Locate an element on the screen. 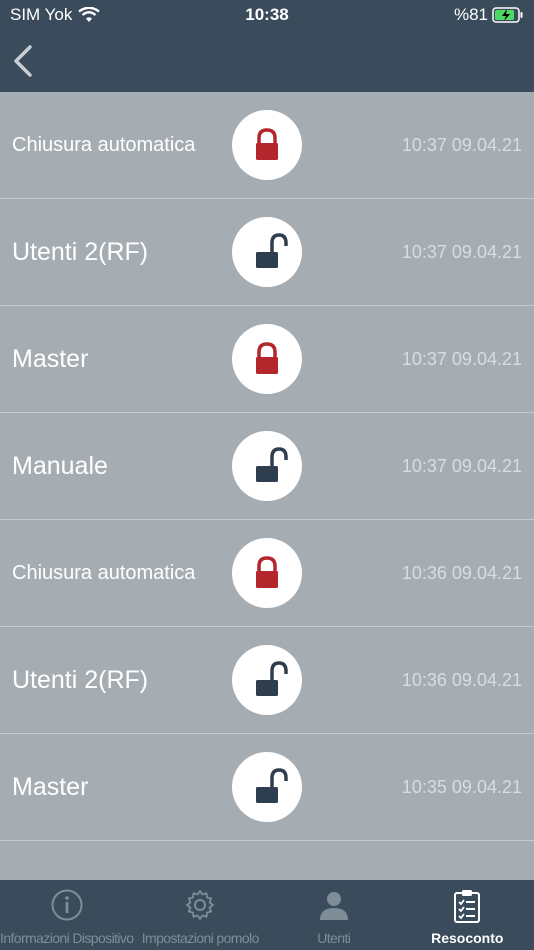 This screenshot has width=534, height=950. info-icon is located at coordinates (67, 905).